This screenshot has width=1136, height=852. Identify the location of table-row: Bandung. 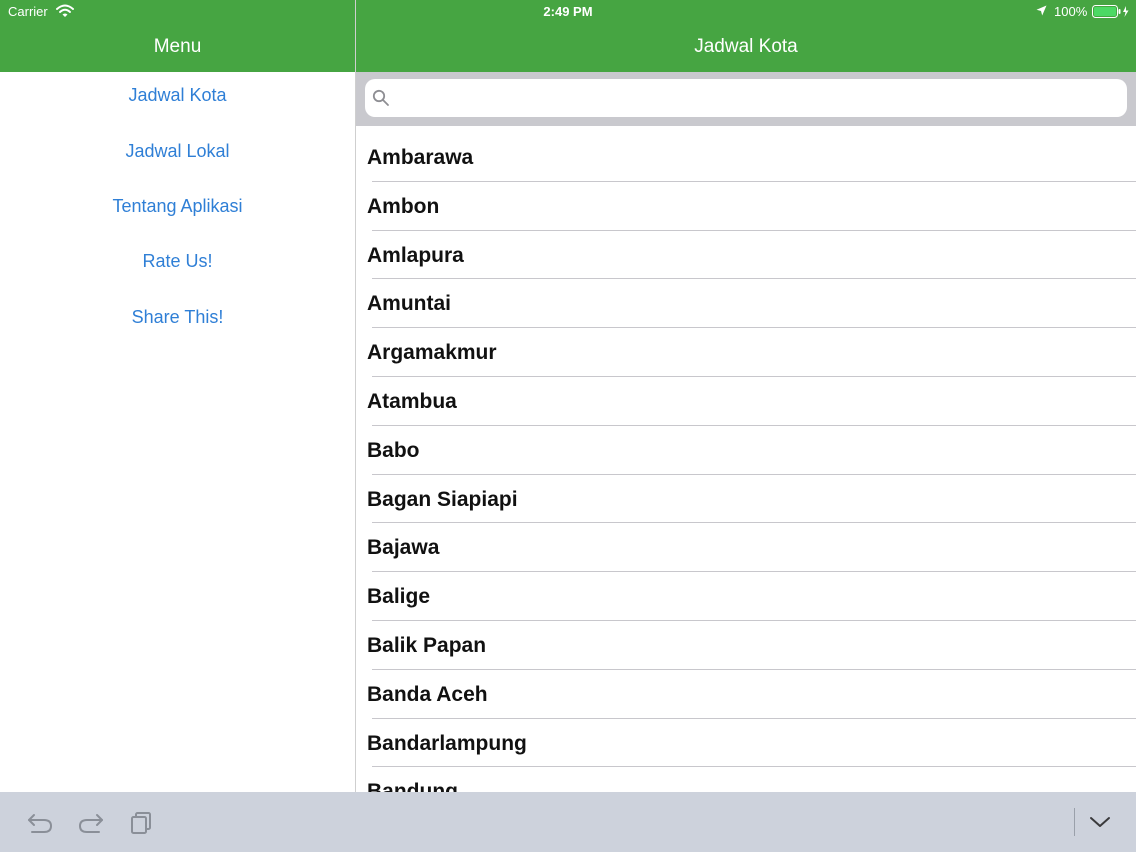
(746, 779).